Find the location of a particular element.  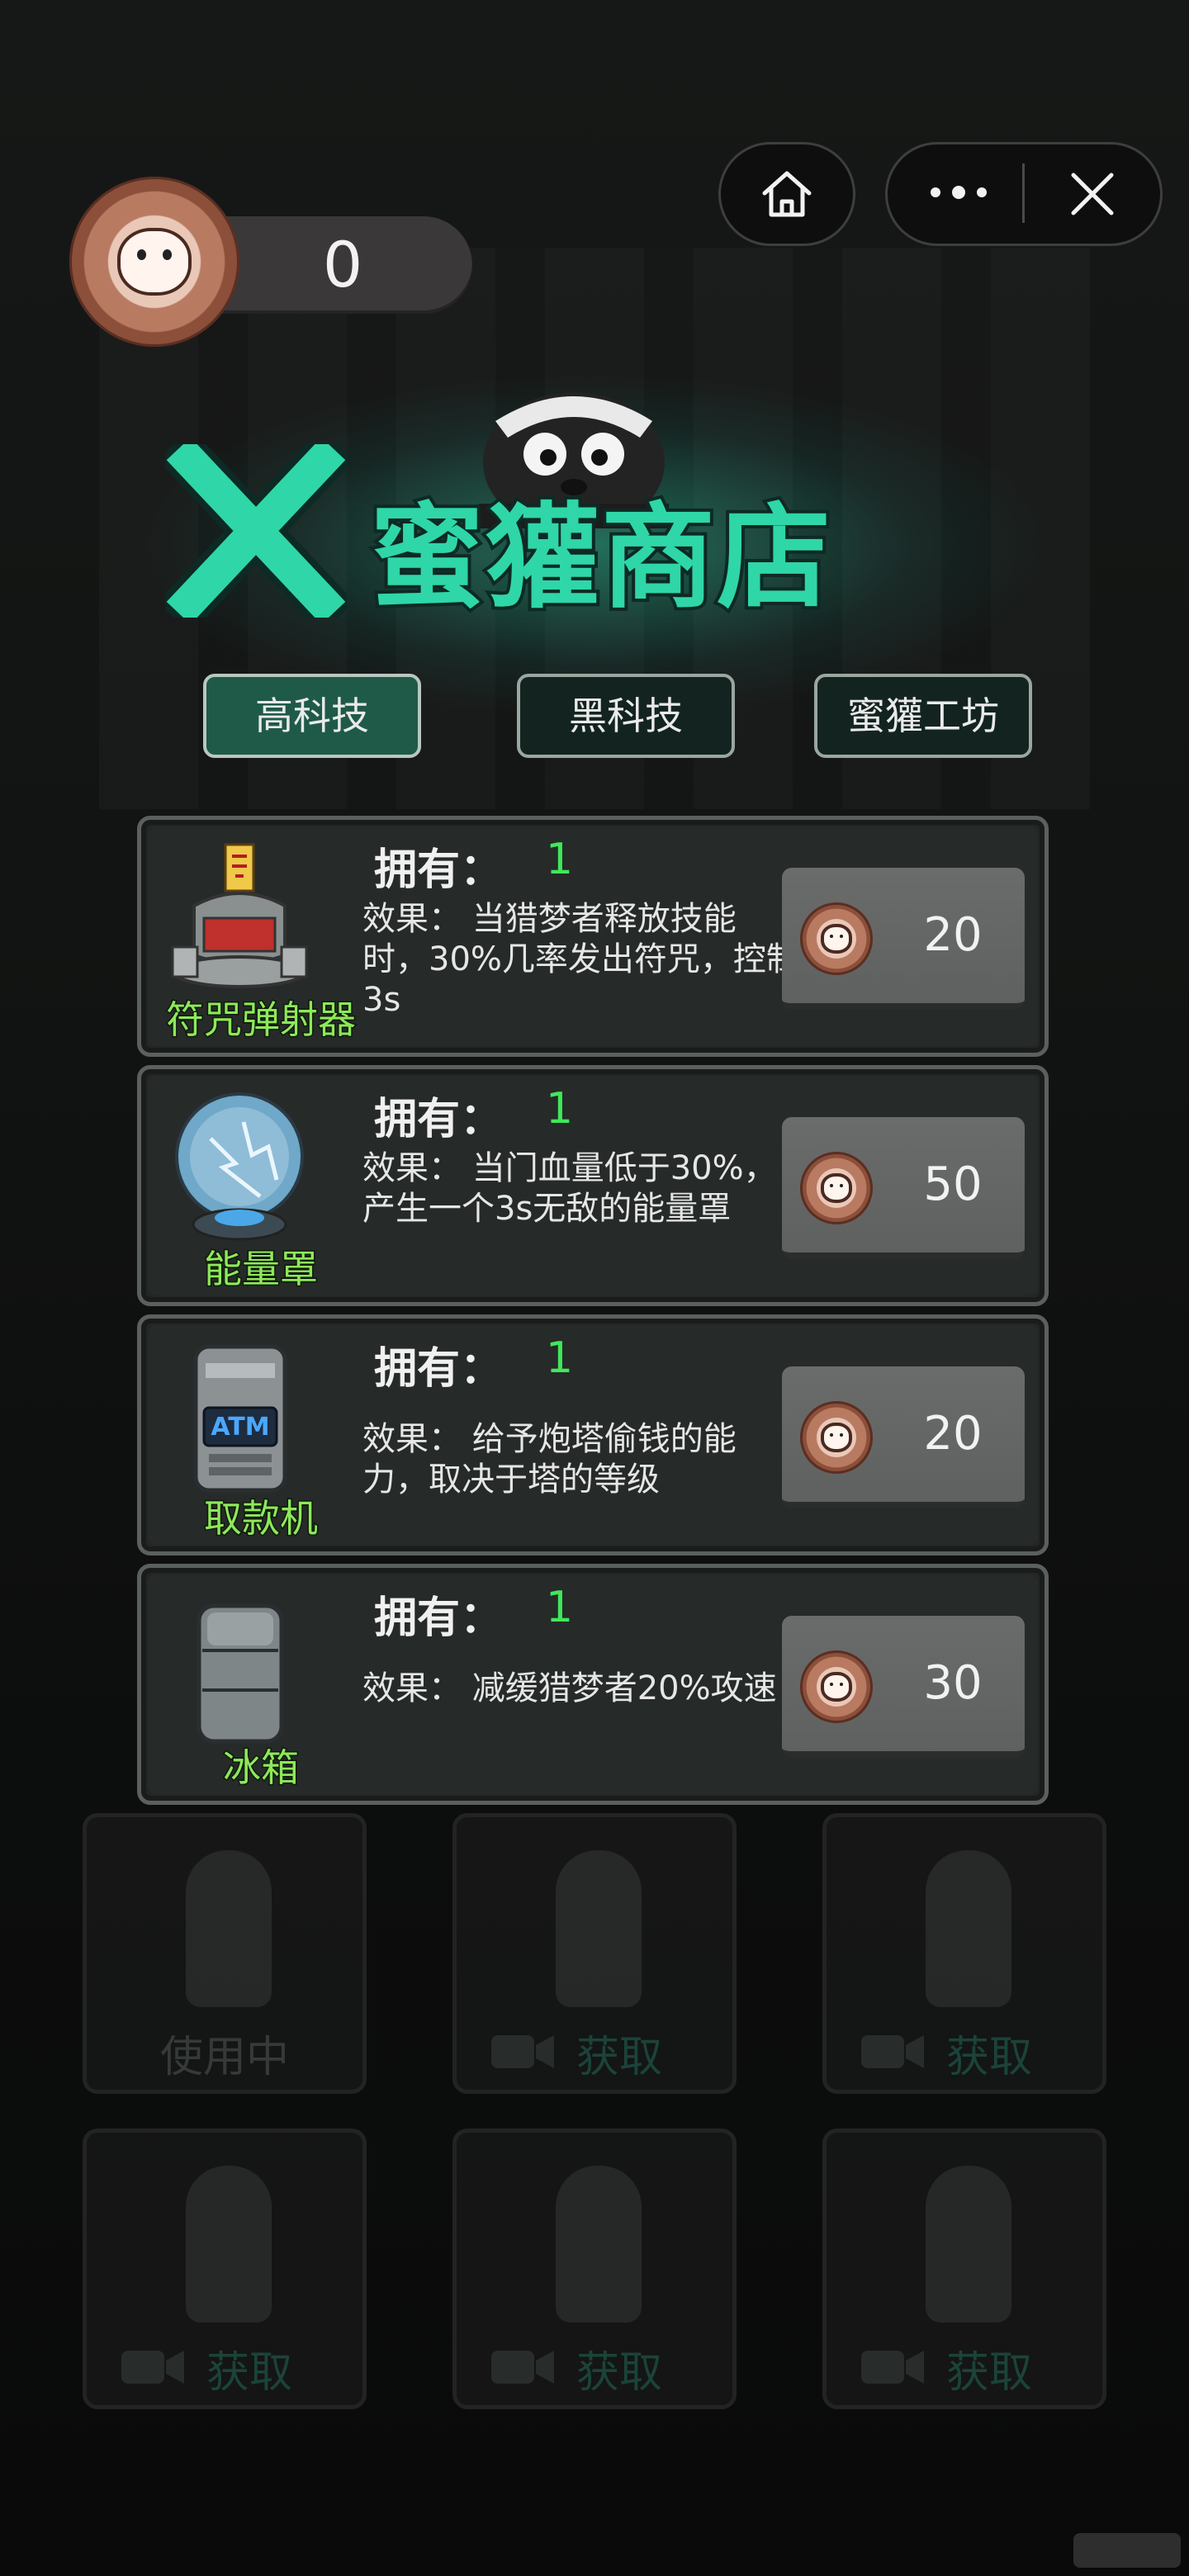

item-name: 取款机 is located at coordinates (261, 1518).